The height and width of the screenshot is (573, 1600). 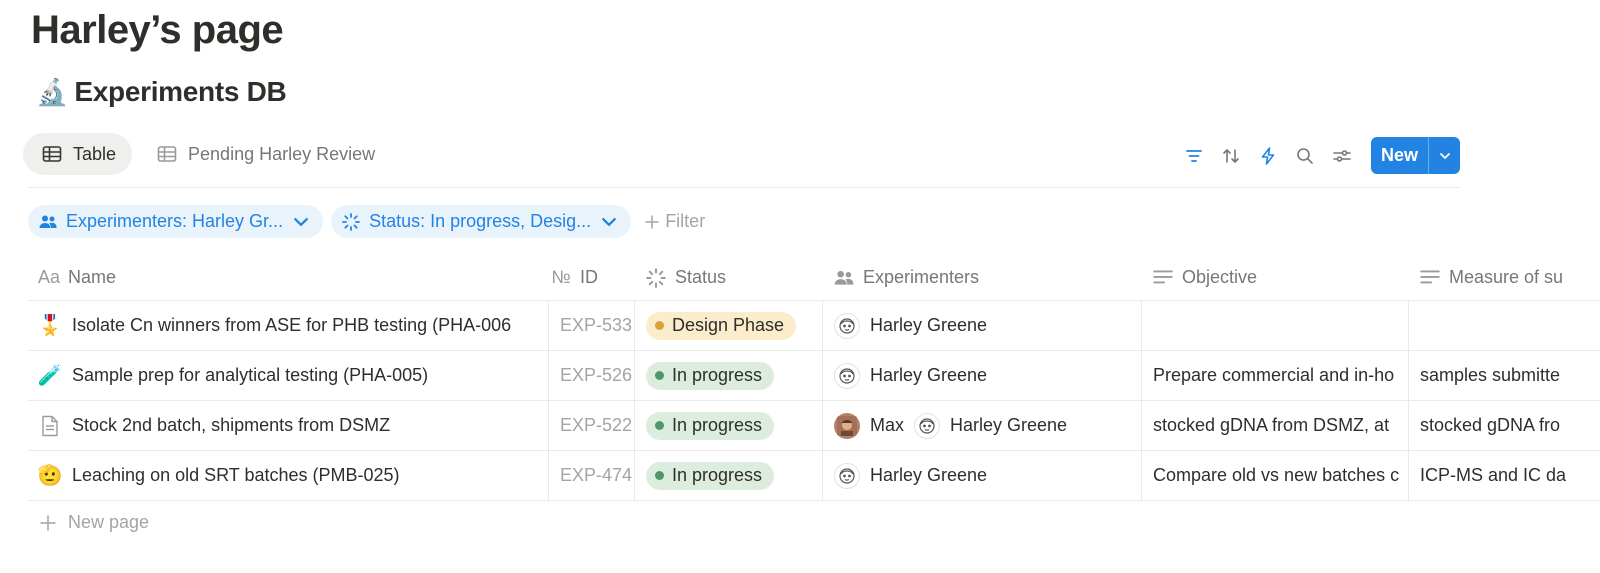 I want to click on database-title: 🔬 Experiments DB, so click(x=161, y=92).